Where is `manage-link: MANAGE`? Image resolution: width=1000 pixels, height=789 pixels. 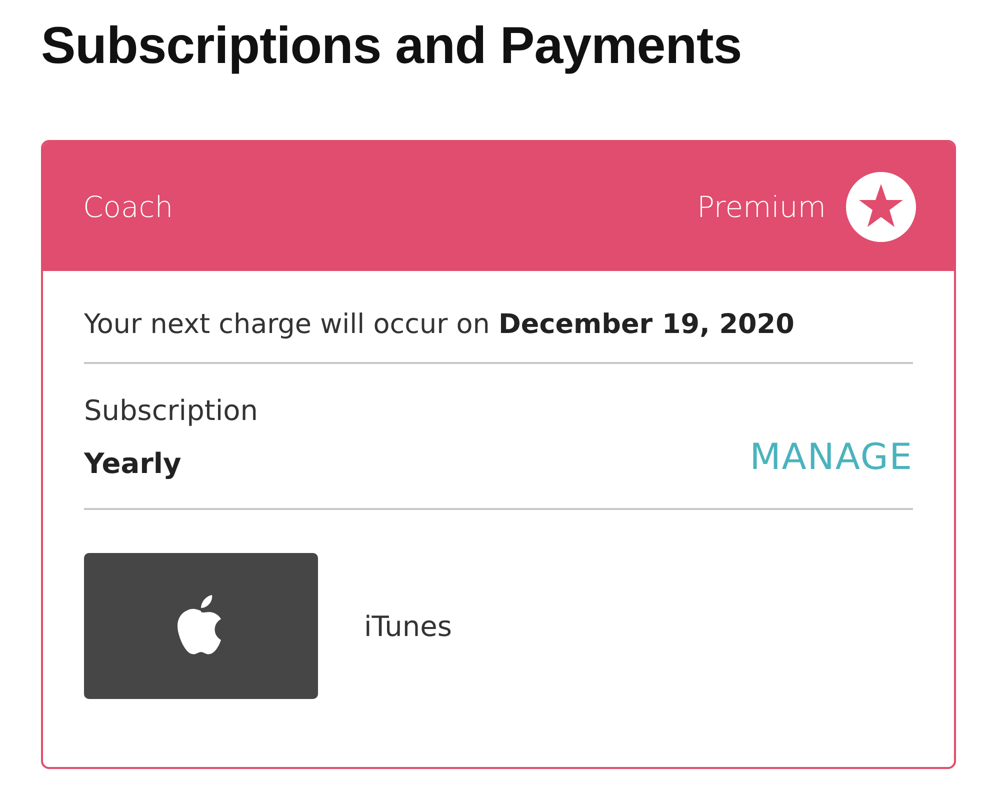
manage-link: MANAGE is located at coordinates (831, 457).